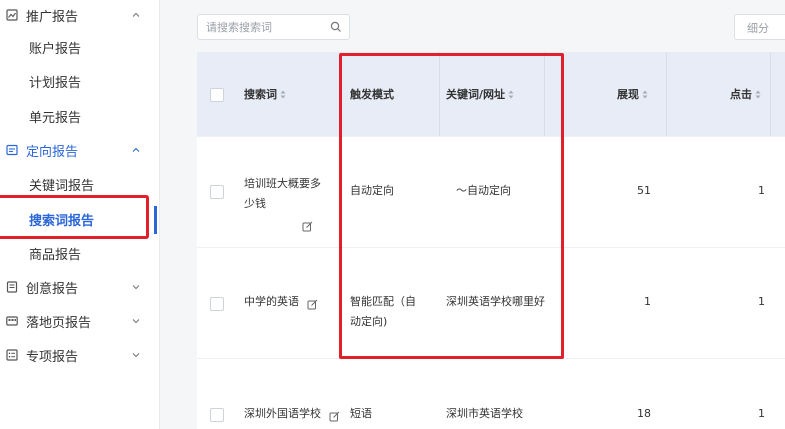 Image resolution: width=785 pixels, height=429 pixels. Describe the element at coordinates (62, 221) in the screenshot. I see `sidebar-item-label: 搜索词报告` at that location.